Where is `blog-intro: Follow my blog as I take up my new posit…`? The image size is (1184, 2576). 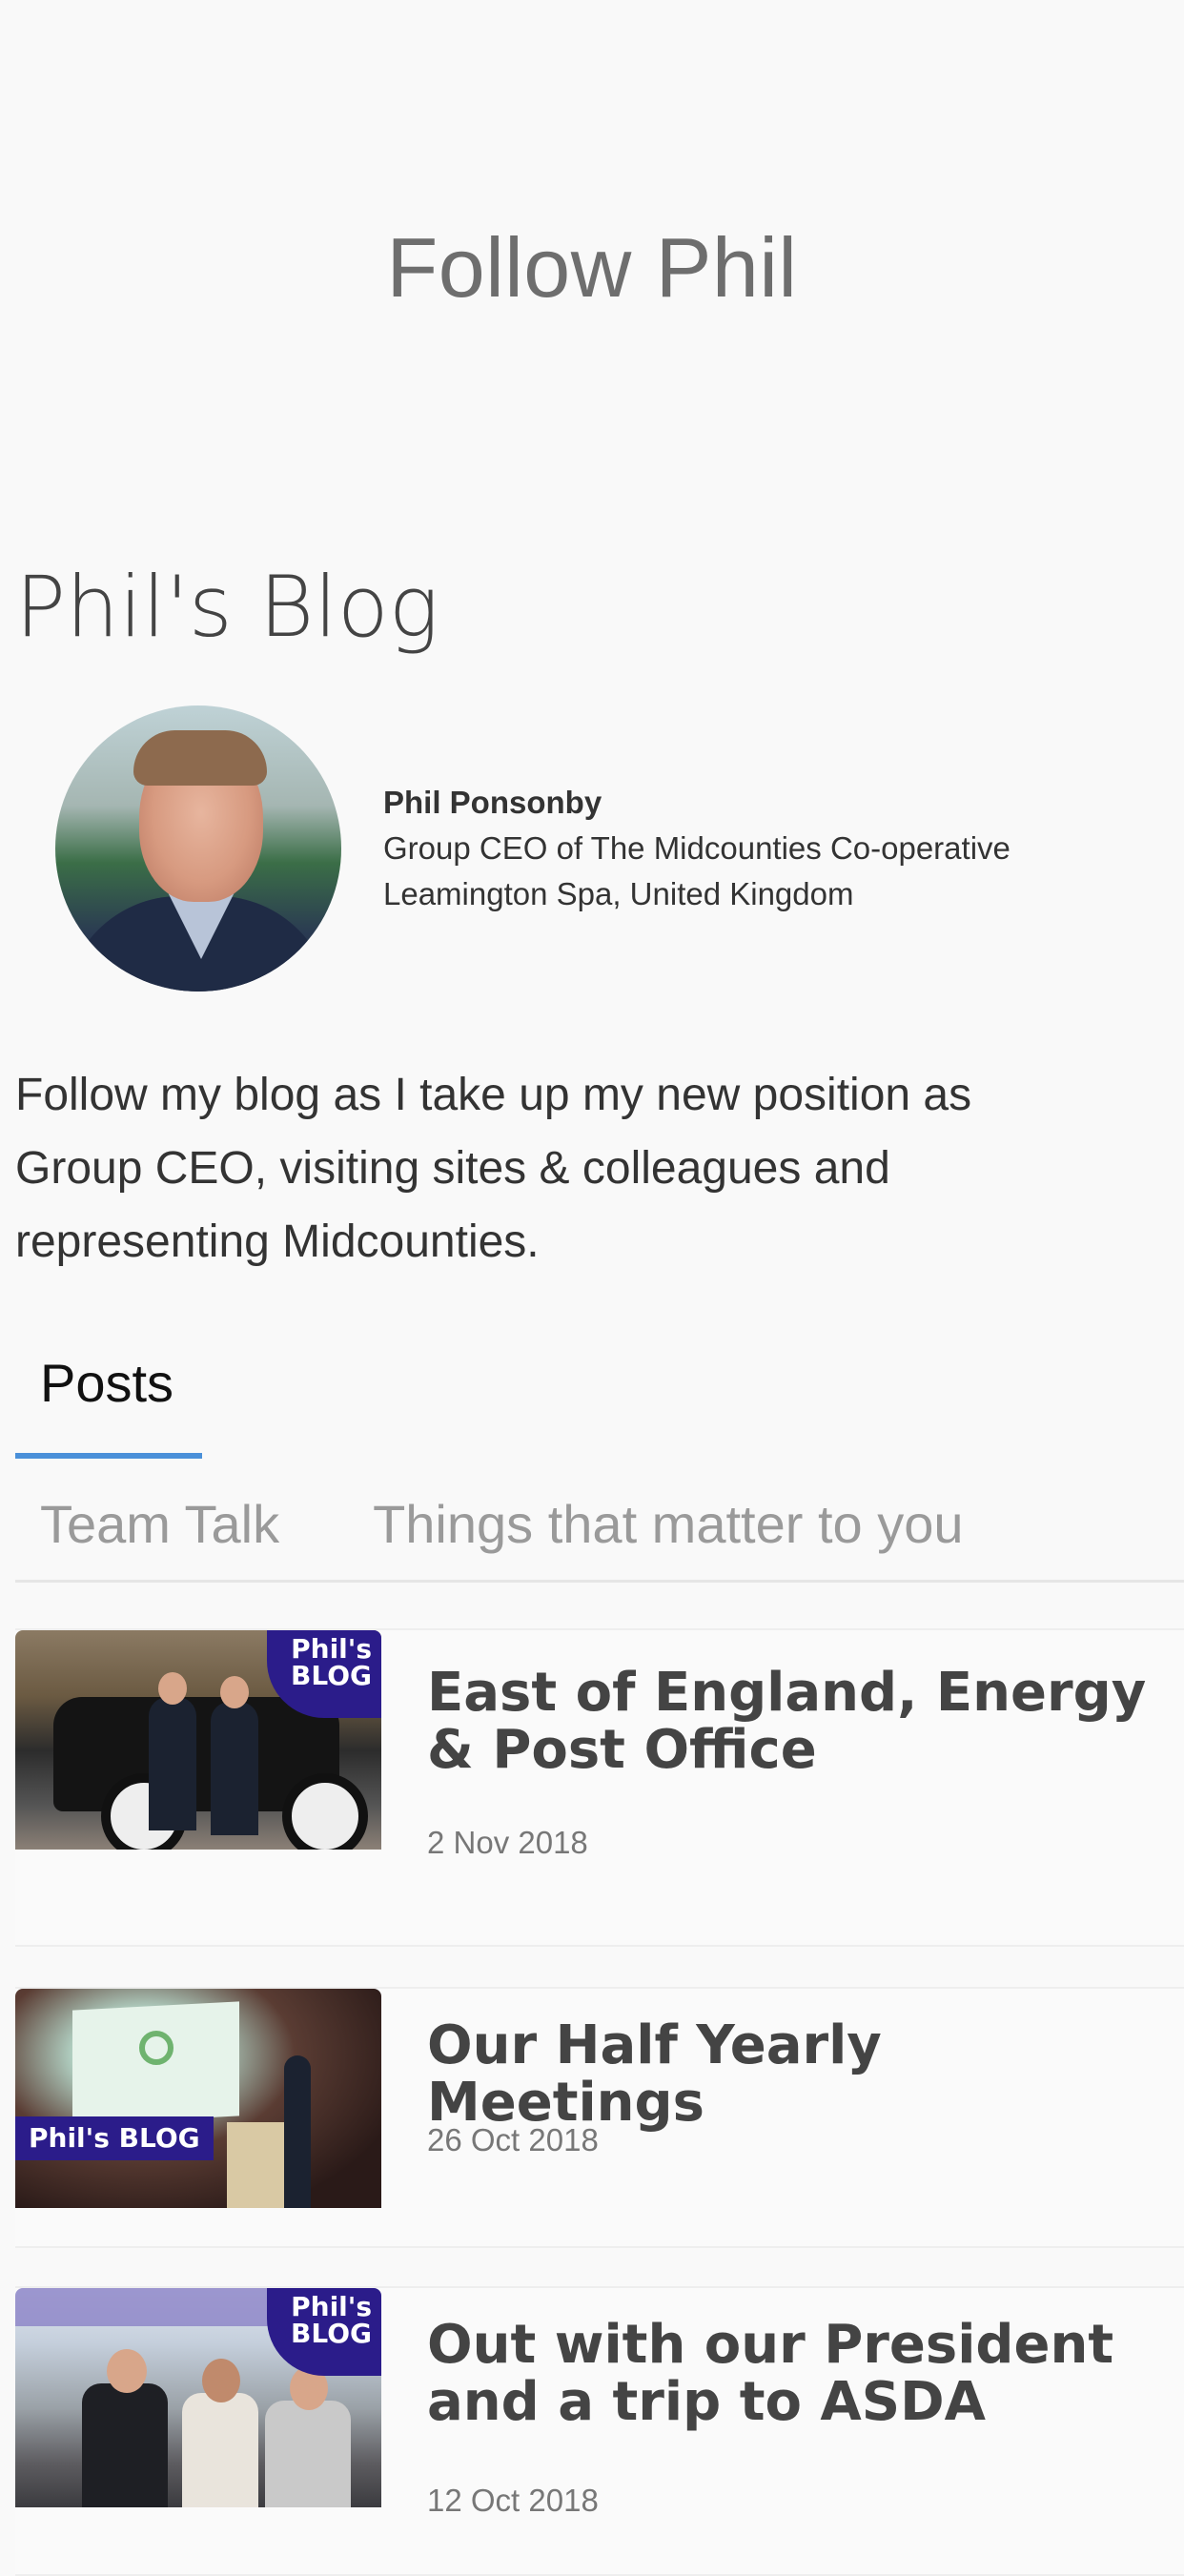 blog-intro: Follow my blog as I take up my new posit… is located at coordinates (493, 1168).